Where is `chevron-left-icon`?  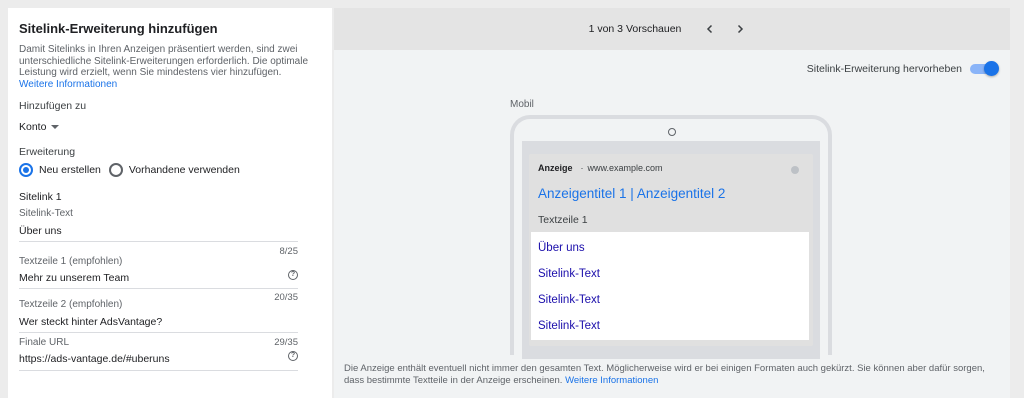 chevron-left-icon is located at coordinates (710, 29).